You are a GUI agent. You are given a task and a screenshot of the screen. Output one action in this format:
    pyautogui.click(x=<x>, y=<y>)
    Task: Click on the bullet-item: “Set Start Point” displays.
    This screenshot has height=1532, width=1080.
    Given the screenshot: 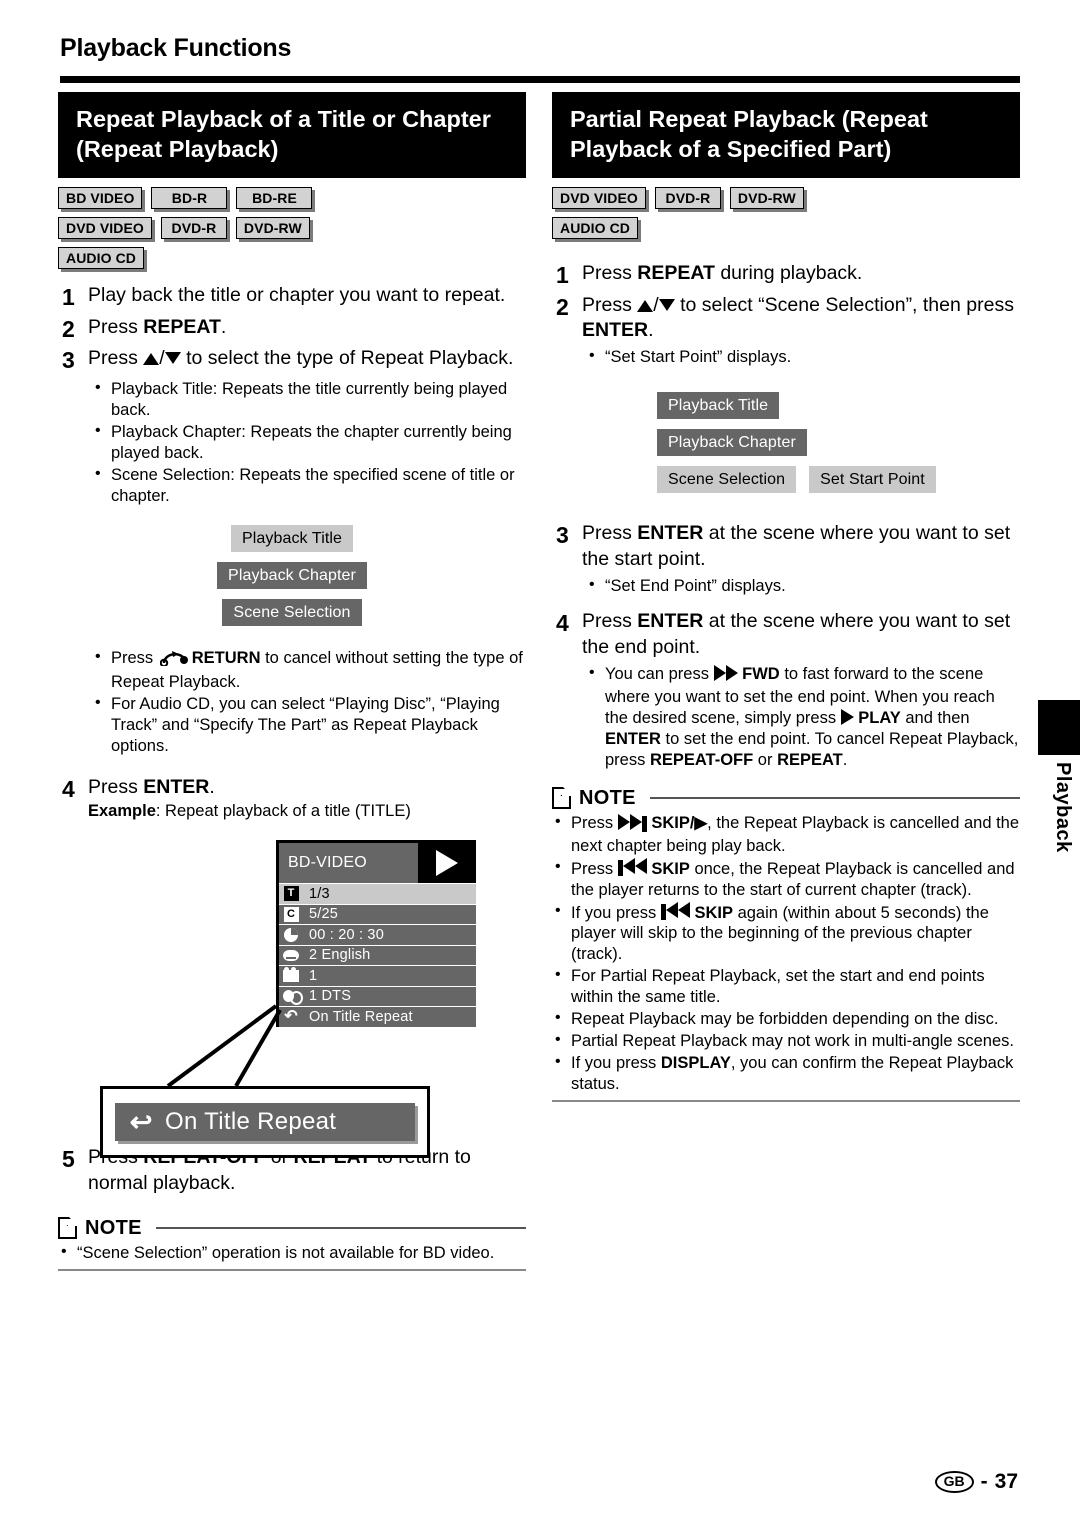 What is the action you would take?
    pyautogui.click(x=803, y=357)
    